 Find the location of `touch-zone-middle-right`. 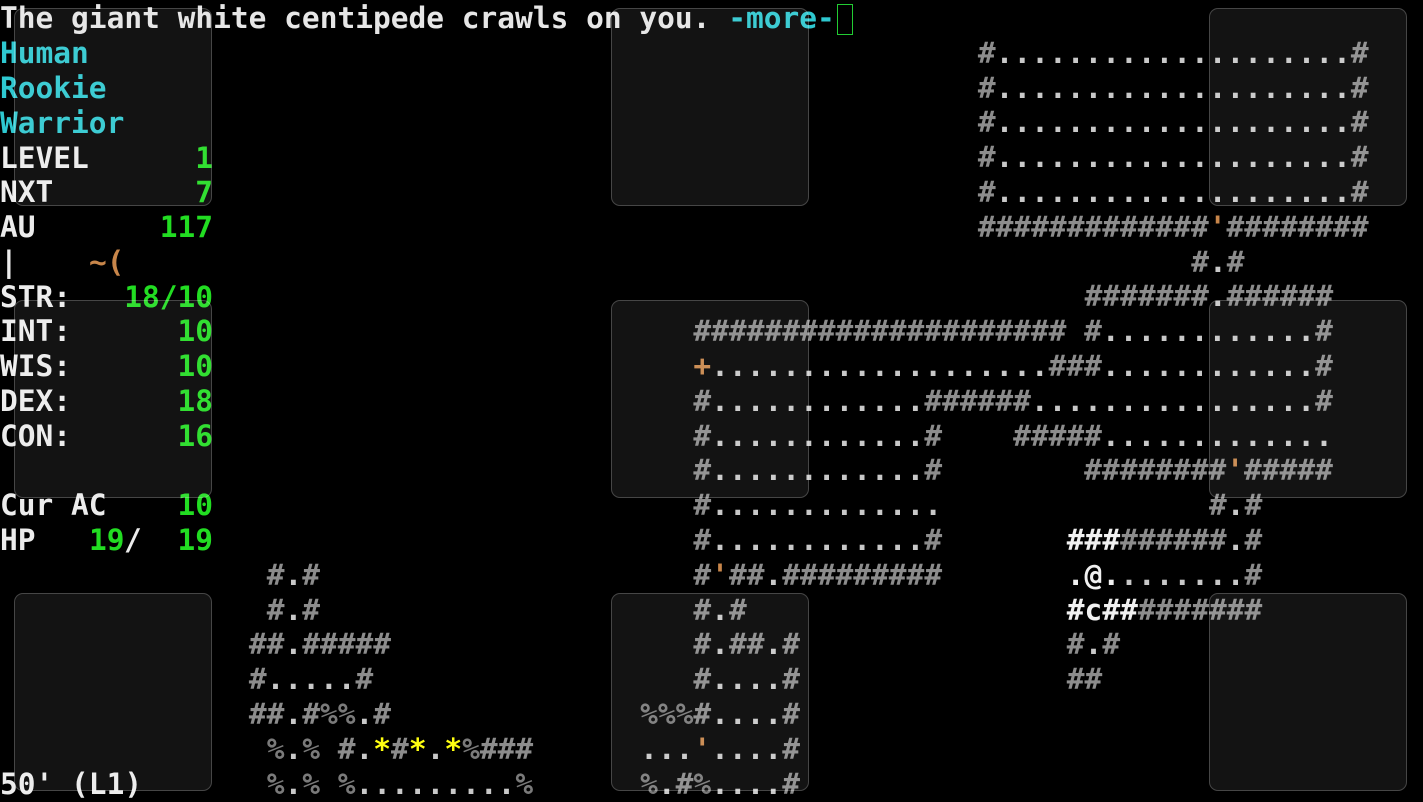

touch-zone-middle-right is located at coordinates (1308, 399).